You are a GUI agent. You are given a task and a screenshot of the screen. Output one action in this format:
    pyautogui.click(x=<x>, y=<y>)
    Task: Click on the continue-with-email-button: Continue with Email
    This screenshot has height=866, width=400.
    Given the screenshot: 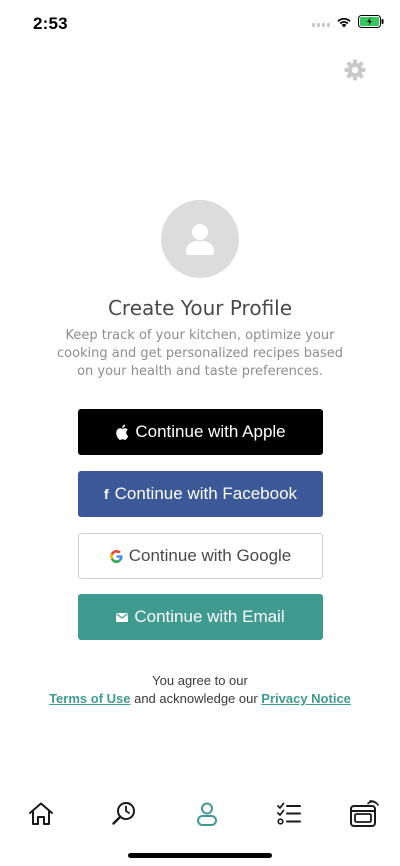 What is the action you would take?
    pyautogui.click(x=200, y=617)
    